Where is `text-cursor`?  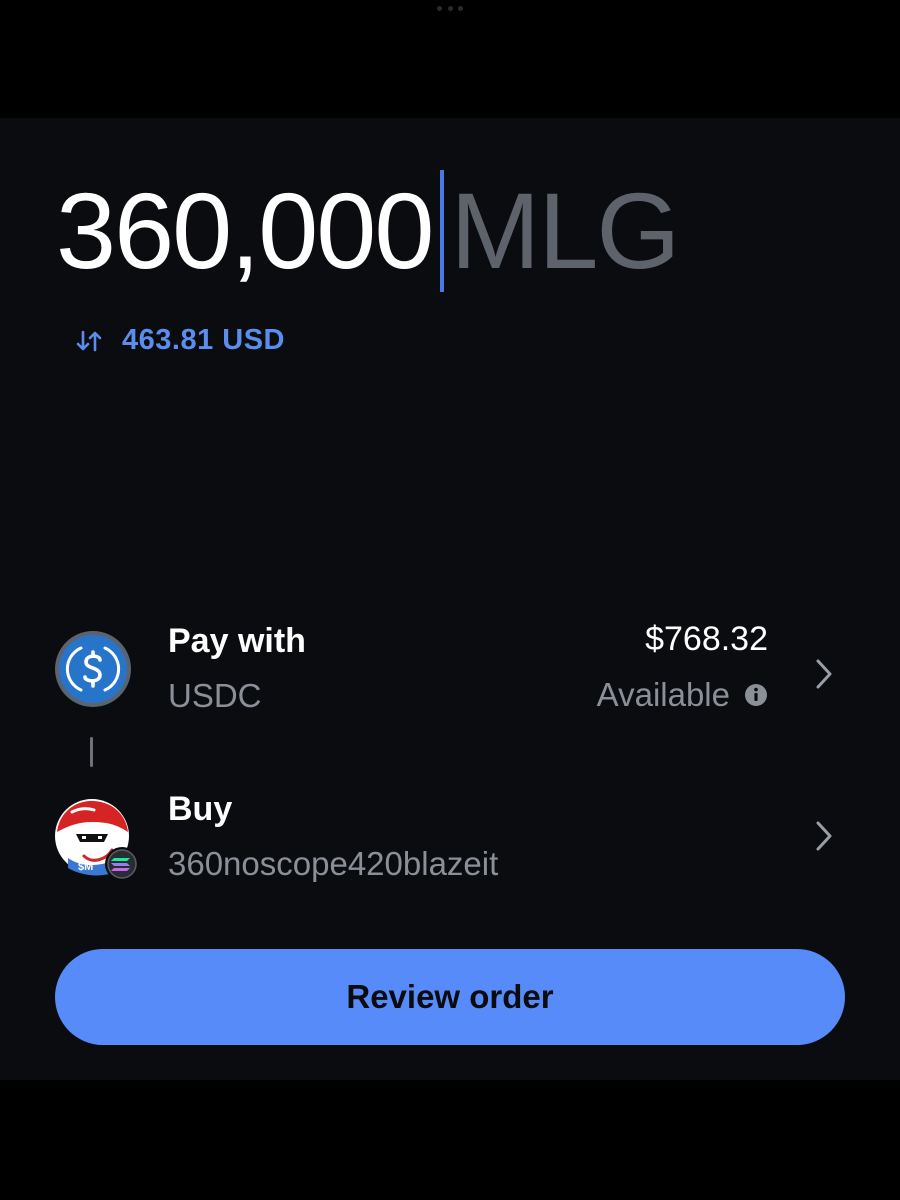 text-cursor is located at coordinates (442, 231).